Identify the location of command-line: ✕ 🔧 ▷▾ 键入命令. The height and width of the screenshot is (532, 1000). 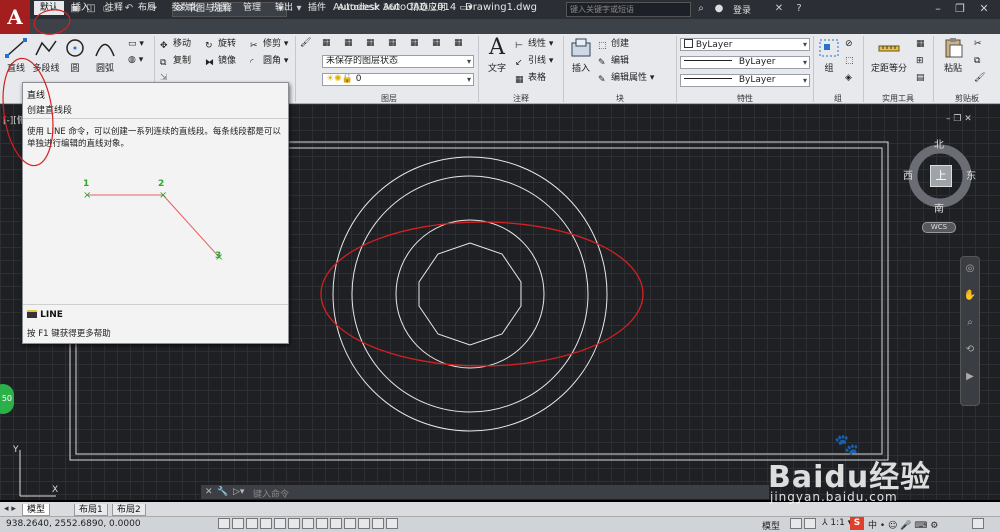
(485, 492).